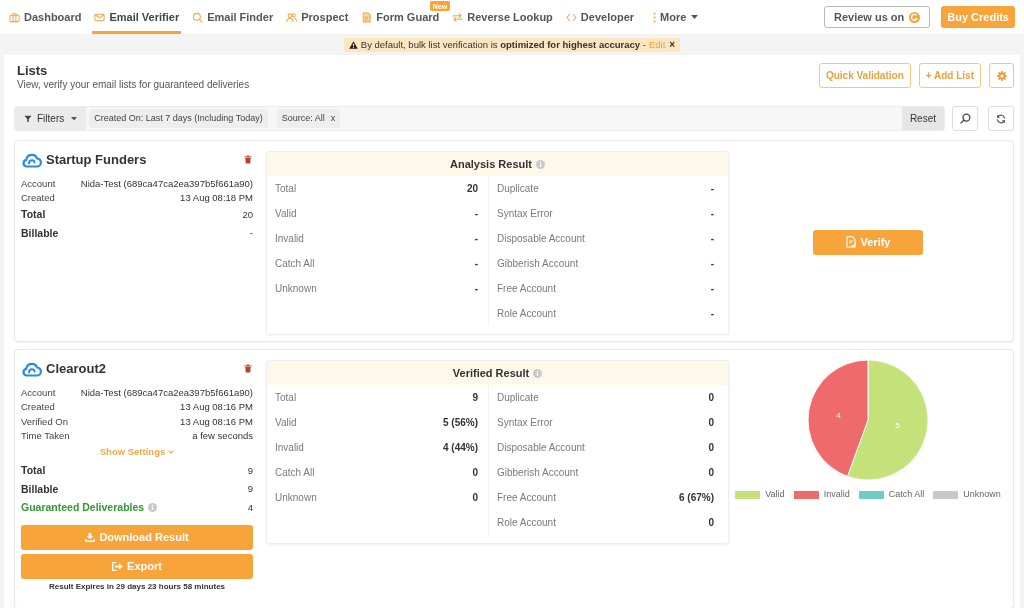  What do you see at coordinates (51, 118) in the screenshot?
I see `filters-button: Filters` at bounding box center [51, 118].